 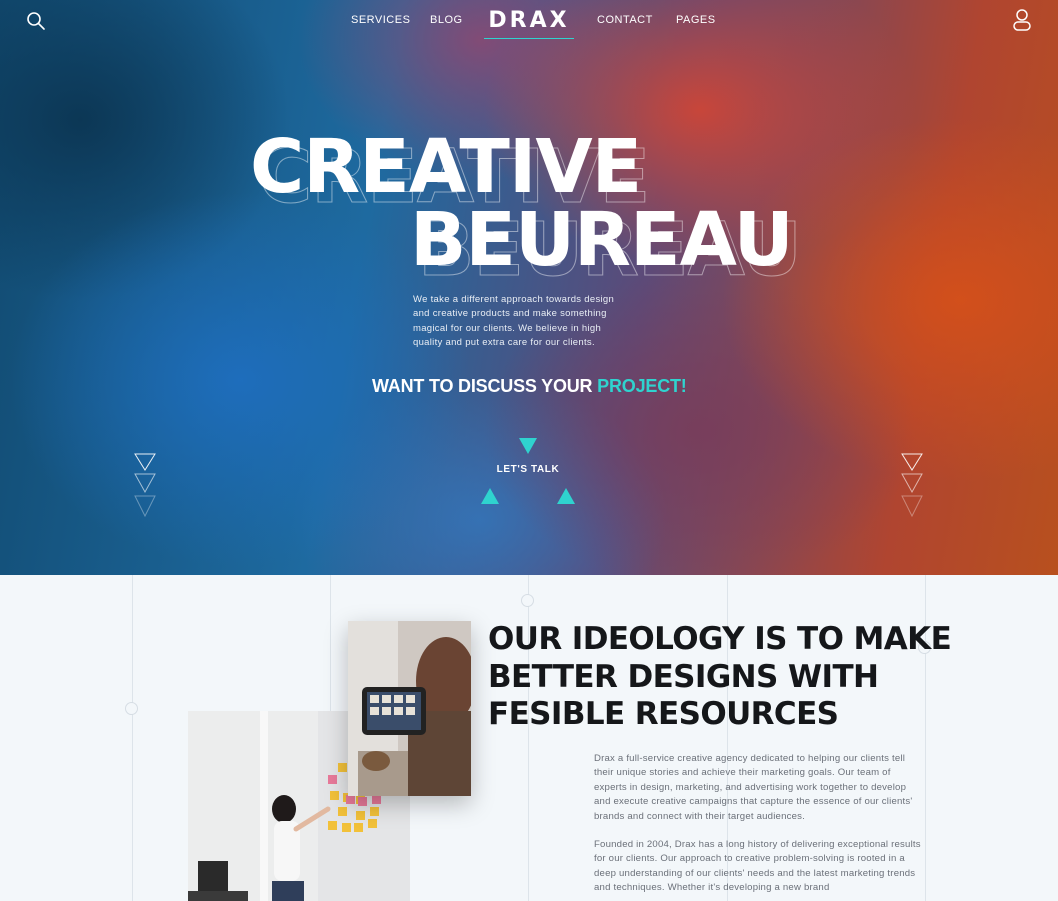 I want to click on lets-talk-button: LET'S TALK, so click(x=528, y=472).